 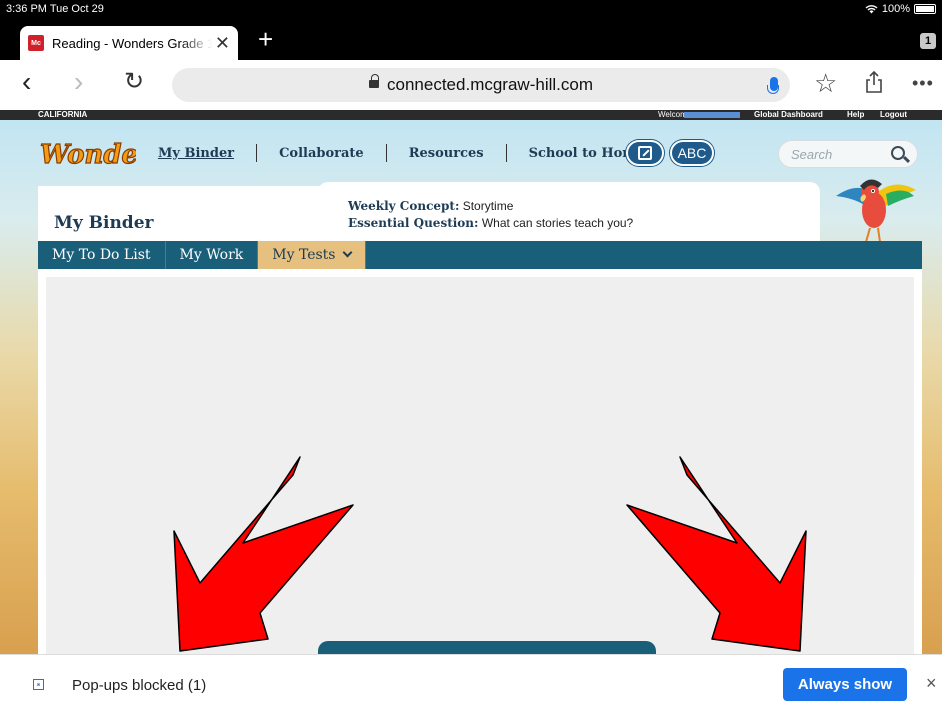 What do you see at coordinates (490, 84) in the screenshot?
I see `url-text: connected.mcgraw-hill.com` at bounding box center [490, 84].